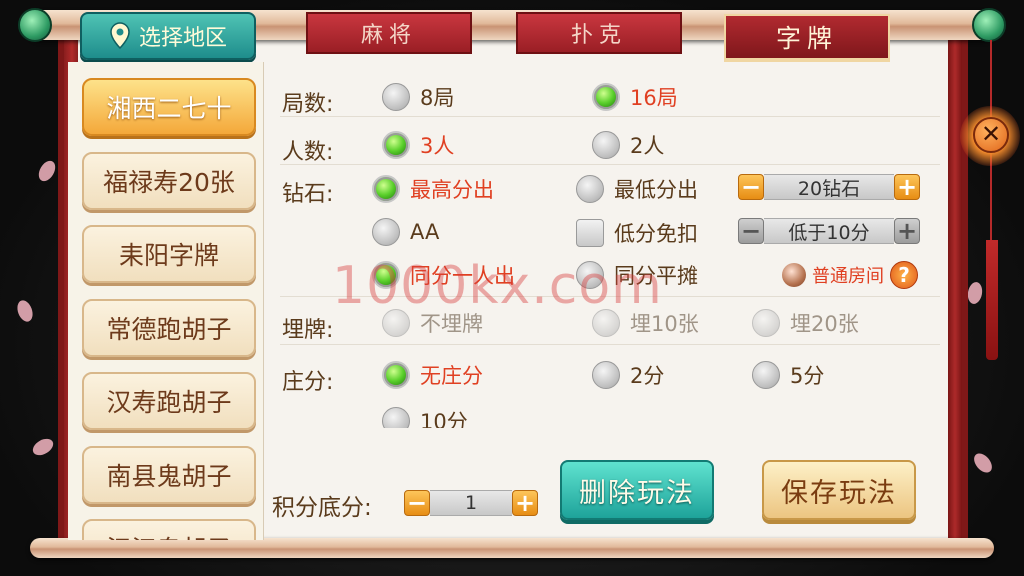 Image resolution: width=1024 pixels, height=576 pixels. I want to click on game-item-changde: 常德跑胡子, so click(169, 328).